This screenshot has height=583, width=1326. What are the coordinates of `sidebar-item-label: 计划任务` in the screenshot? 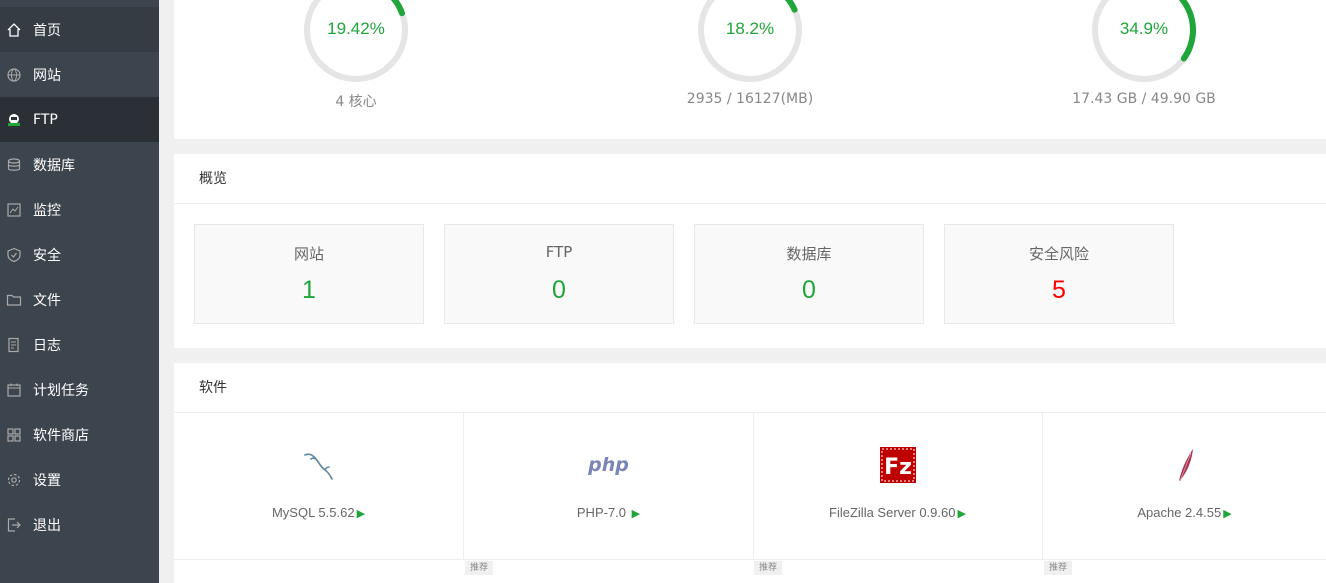 It's located at (61, 390).